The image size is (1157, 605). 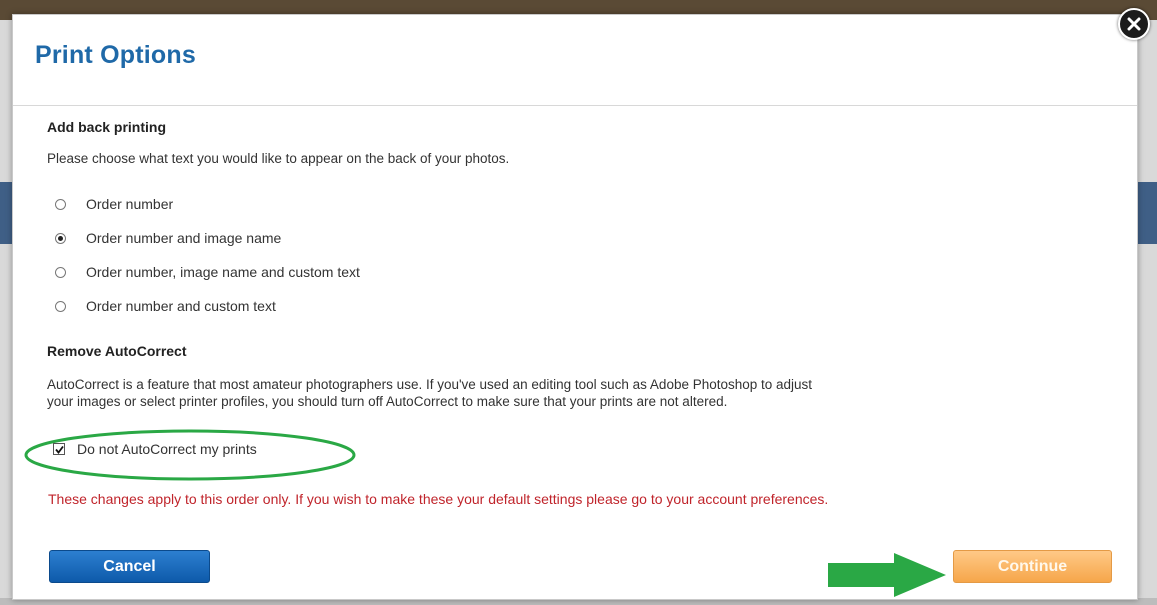 What do you see at coordinates (106, 127) in the screenshot?
I see `back-printing-heading: Add back printing` at bounding box center [106, 127].